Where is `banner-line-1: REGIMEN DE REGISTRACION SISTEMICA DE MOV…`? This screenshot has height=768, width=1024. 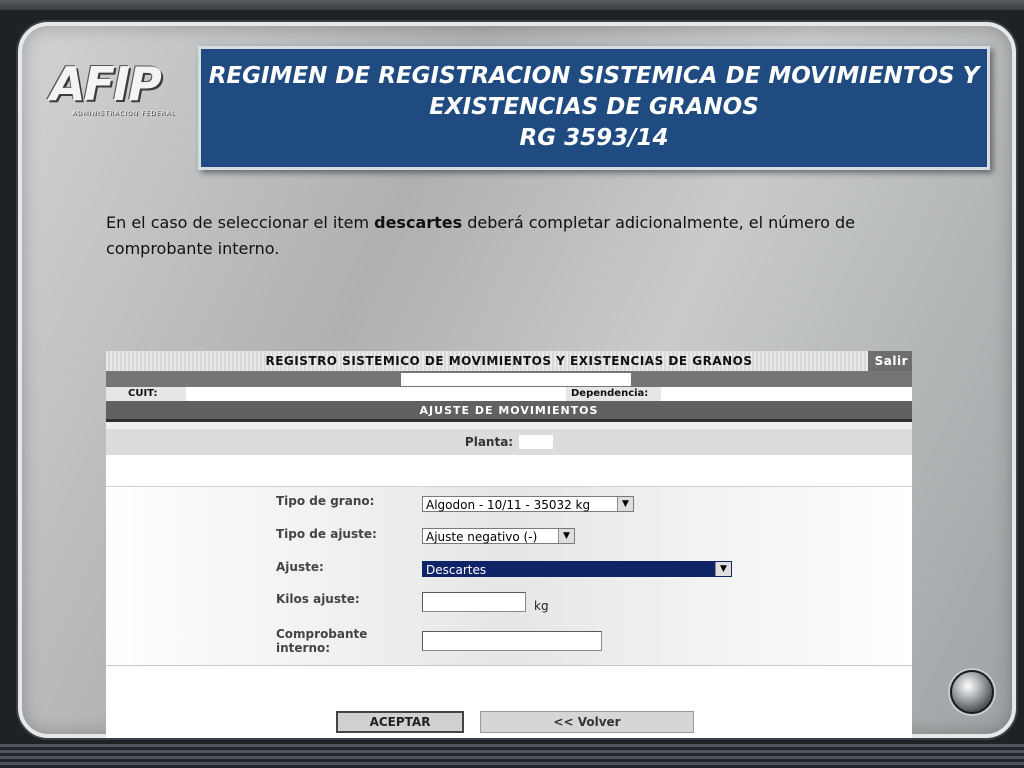 banner-line-1: REGIMEN DE REGISTRACION SISTEMICA DE MOV… is located at coordinates (594, 76).